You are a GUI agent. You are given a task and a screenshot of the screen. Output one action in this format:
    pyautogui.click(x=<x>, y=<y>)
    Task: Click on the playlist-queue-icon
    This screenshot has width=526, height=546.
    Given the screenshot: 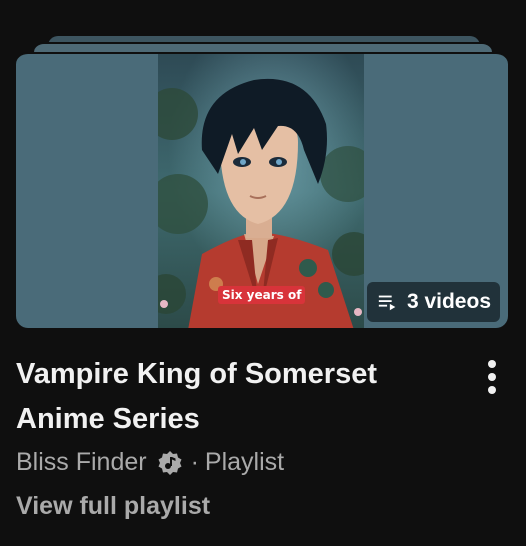 What is the action you would take?
    pyautogui.click(x=387, y=303)
    